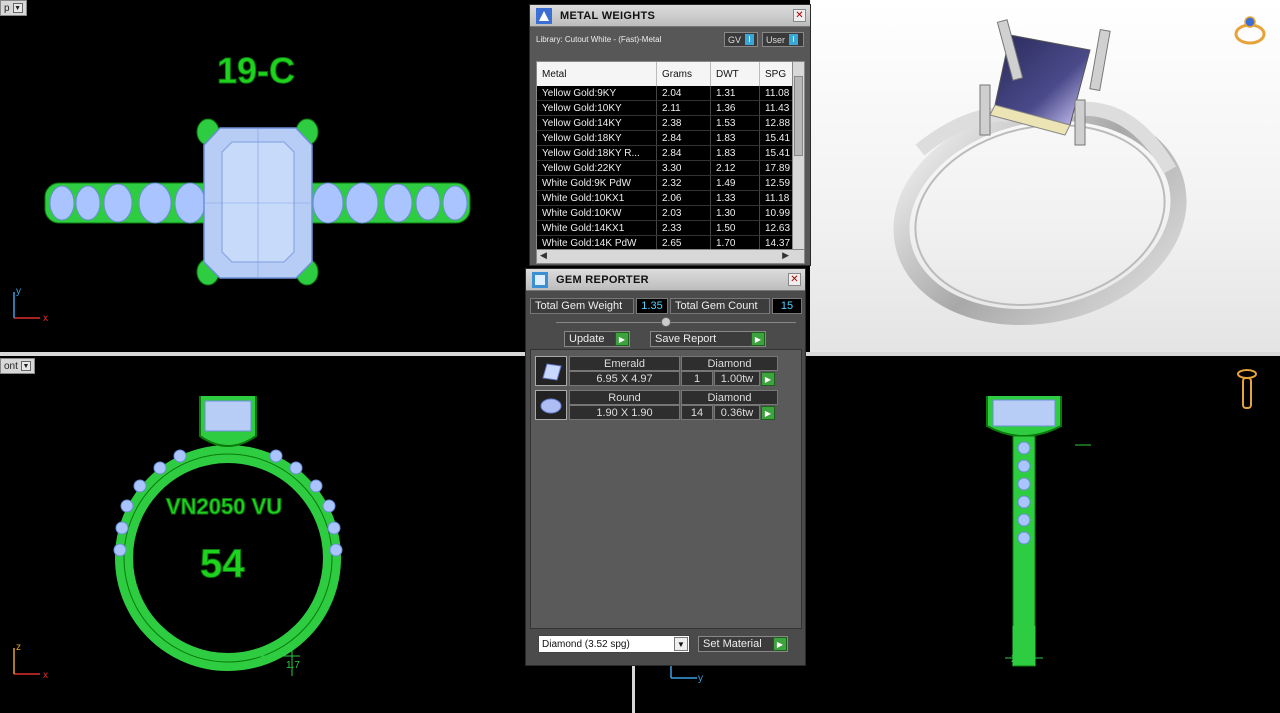 The height and width of the screenshot is (713, 1280). Describe the element at coordinates (551, 405) in the screenshot. I see `round-gem-icon` at that location.